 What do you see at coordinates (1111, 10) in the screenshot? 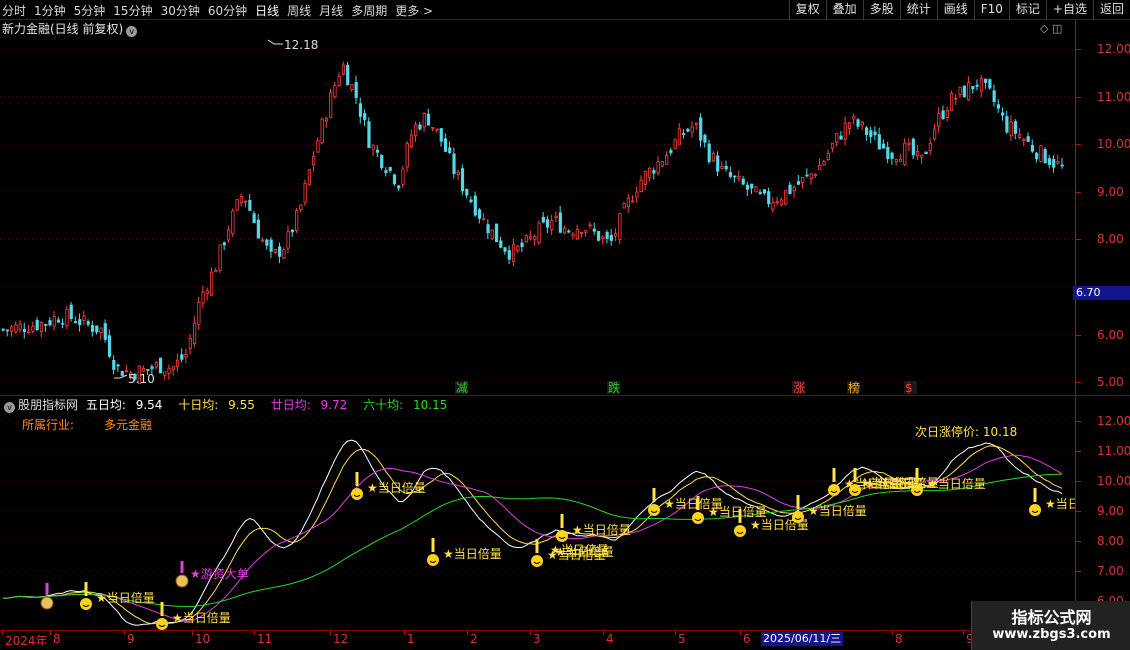
I see `tool-button-8: 返回` at bounding box center [1111, 10].